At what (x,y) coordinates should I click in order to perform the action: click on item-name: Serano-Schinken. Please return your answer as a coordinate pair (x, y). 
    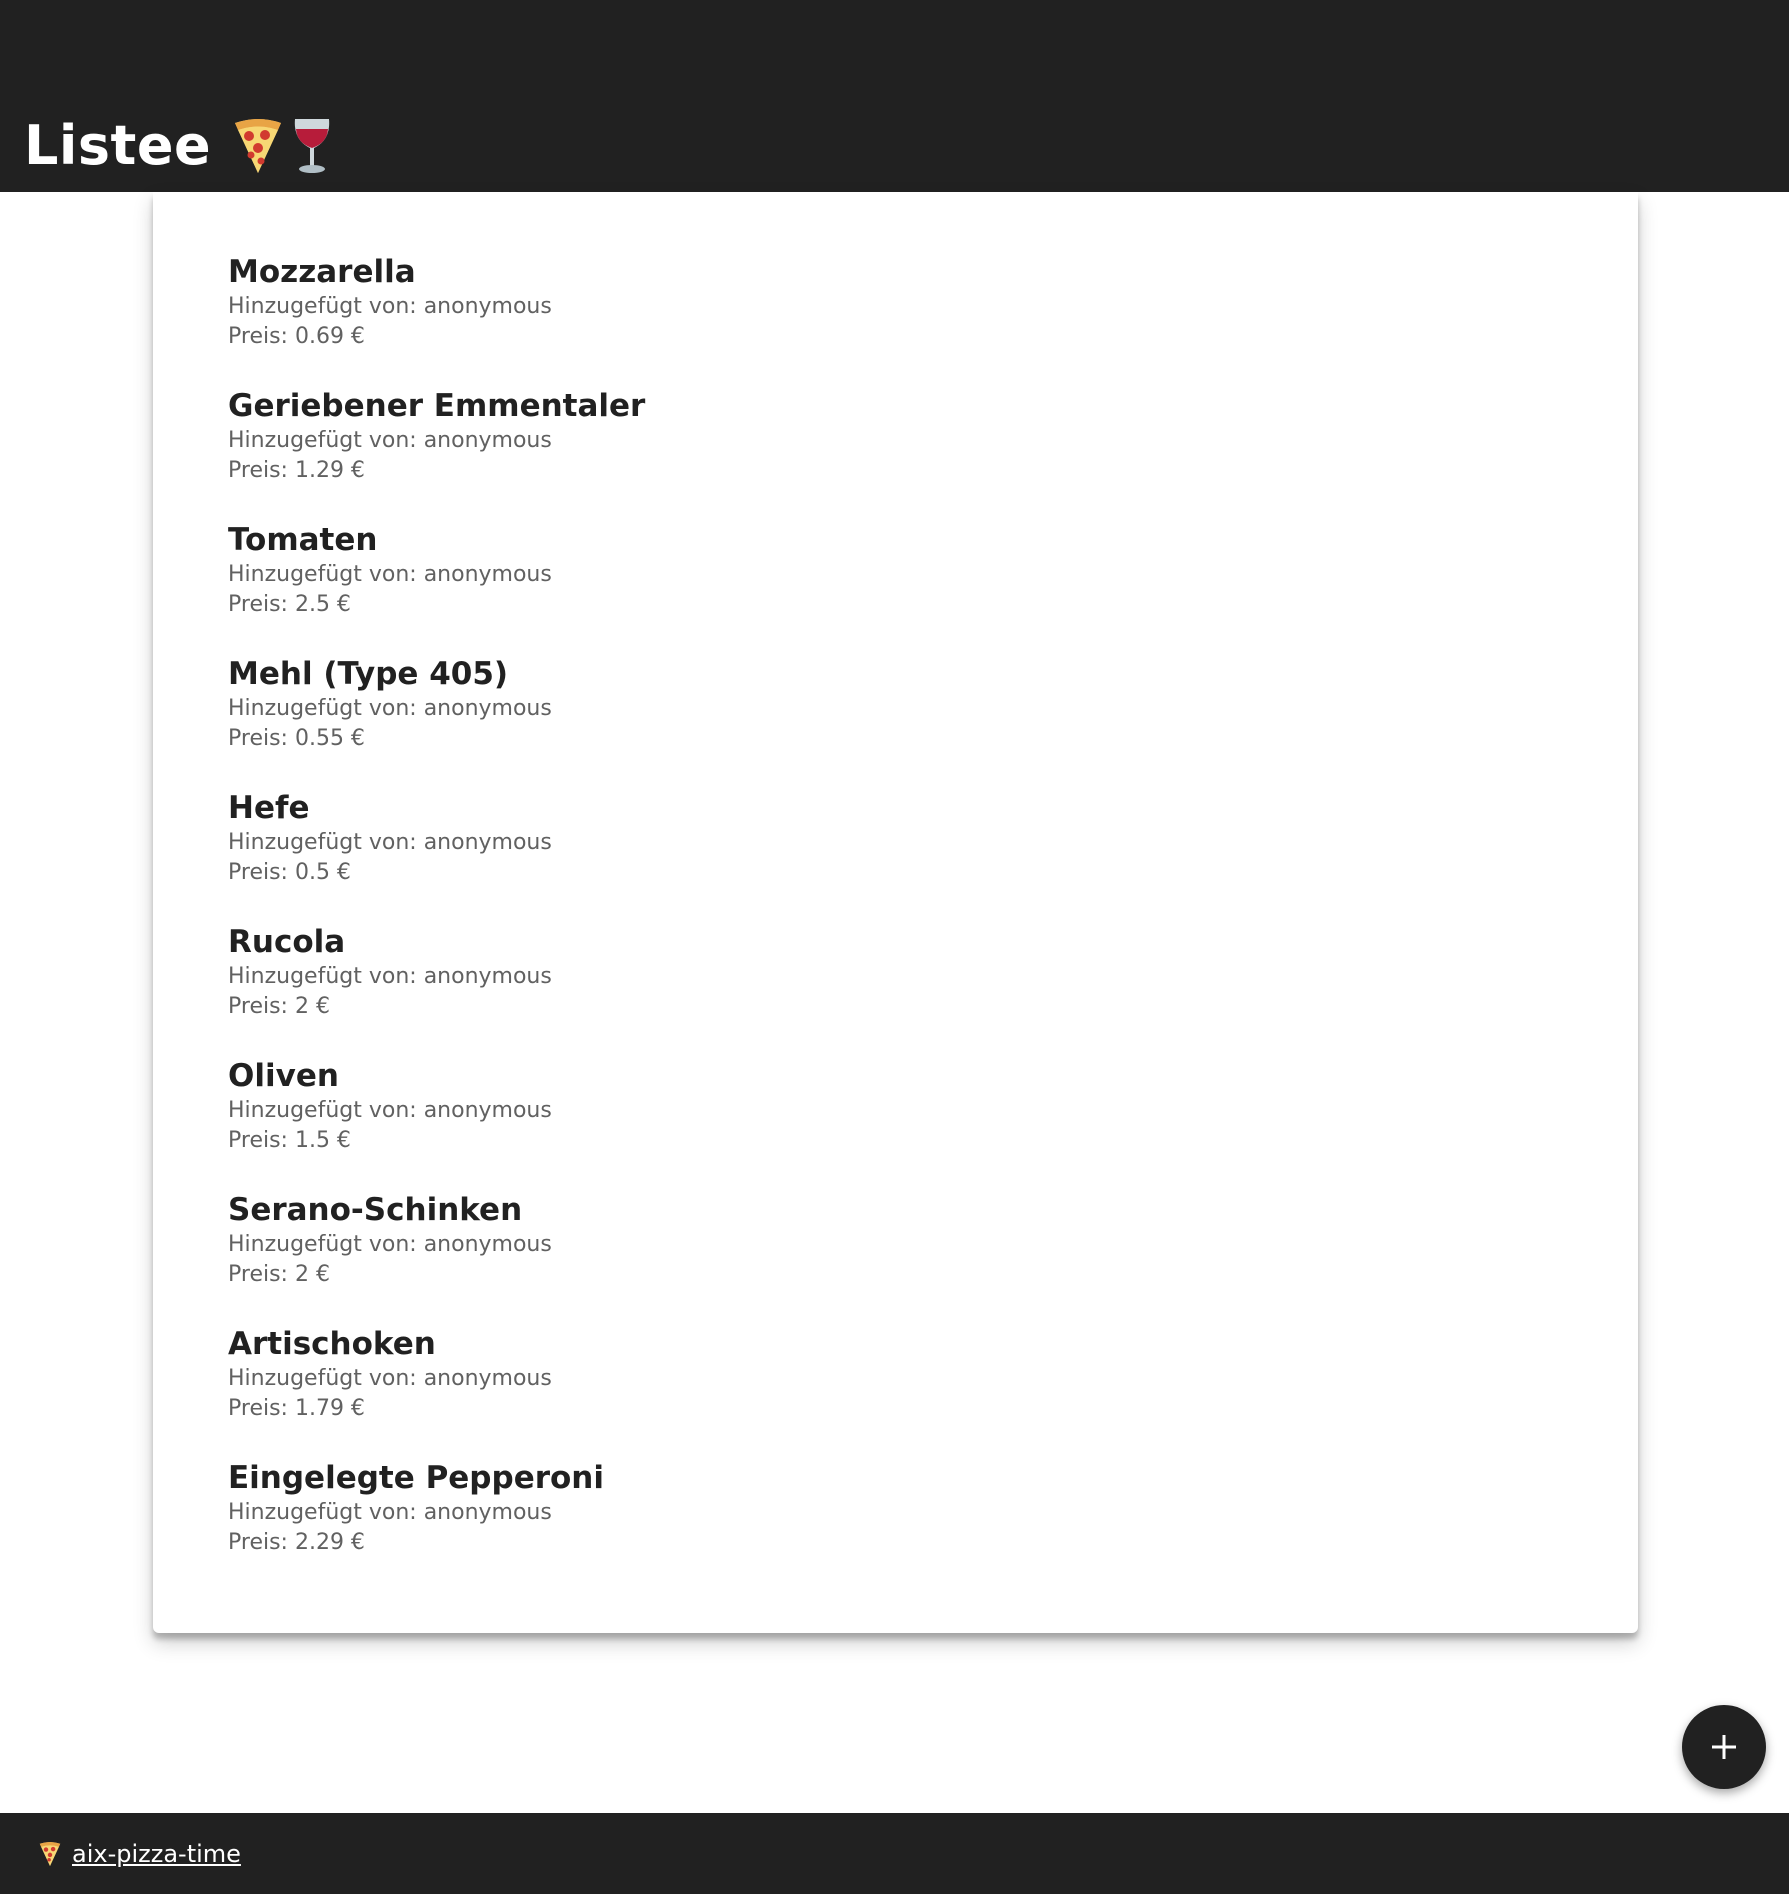
    Looking at the image, I should click on (375, 1210).